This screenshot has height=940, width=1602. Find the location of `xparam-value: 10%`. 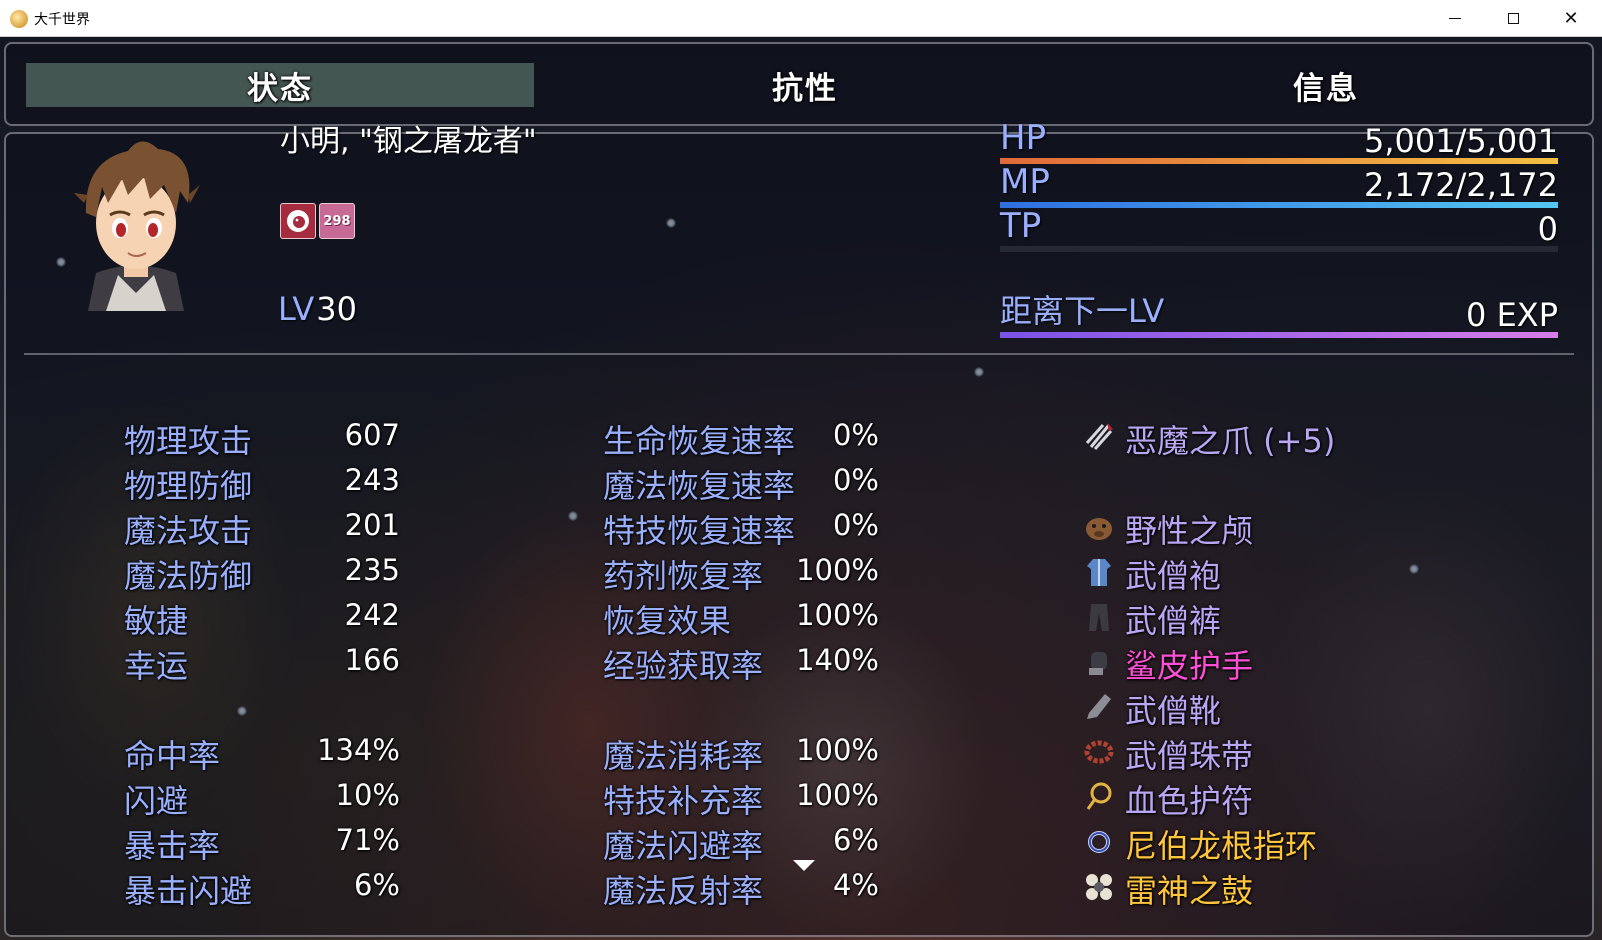

xparam-value: 10% is located at coordinates (367, 795).